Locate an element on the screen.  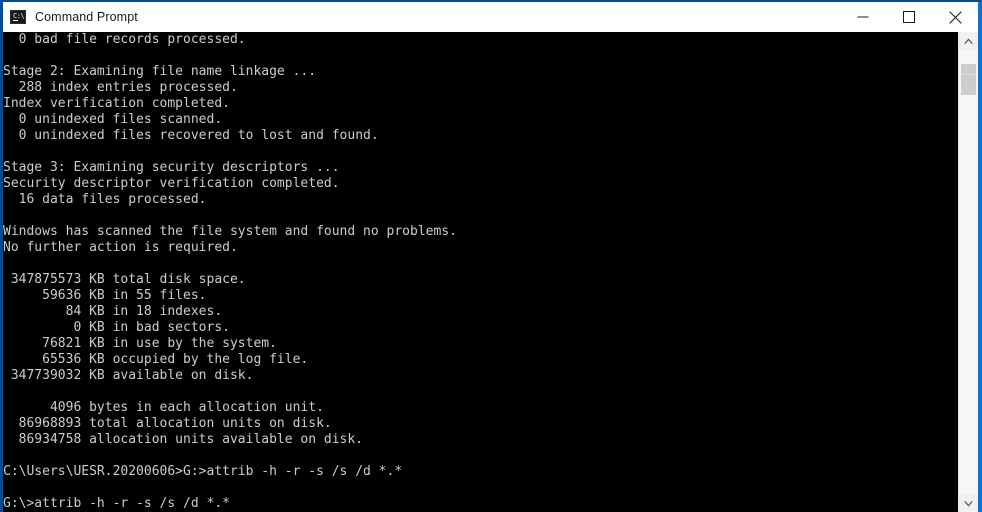
close-icon is located at coordinates (955, 17).